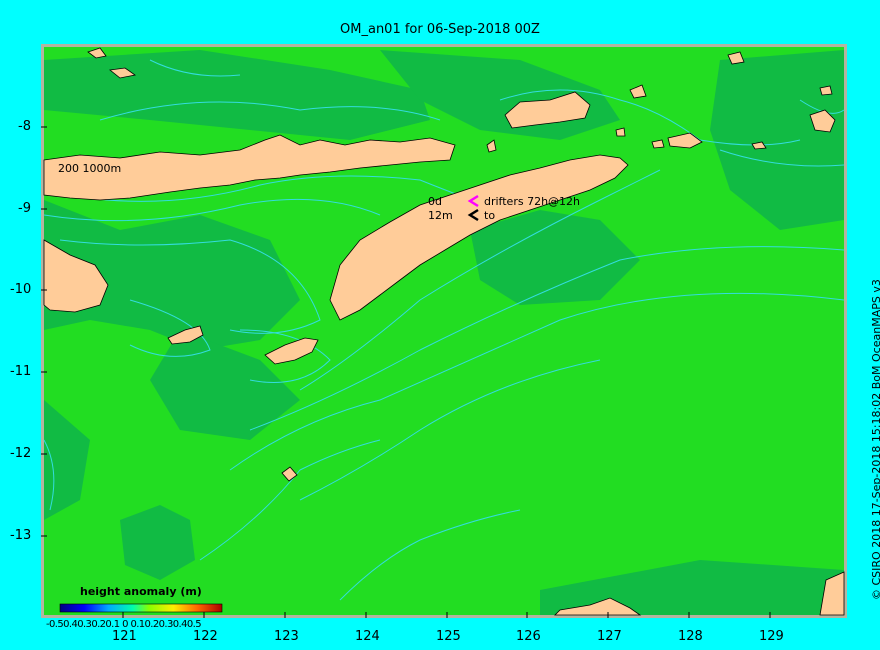 The height and width of the screenshot is (650, 880). What do you see at coordinates (21, 453) in the screenshot?
I see `y-tick-label: -12` at bounding box center [21, 453].